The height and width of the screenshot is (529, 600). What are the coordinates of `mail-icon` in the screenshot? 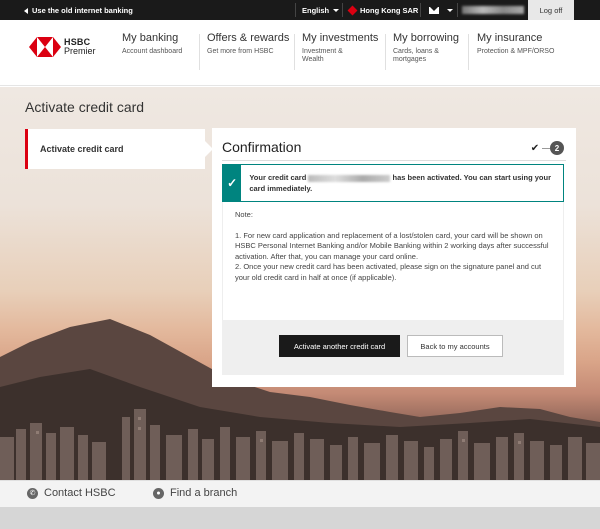 It's located at (434, 10).